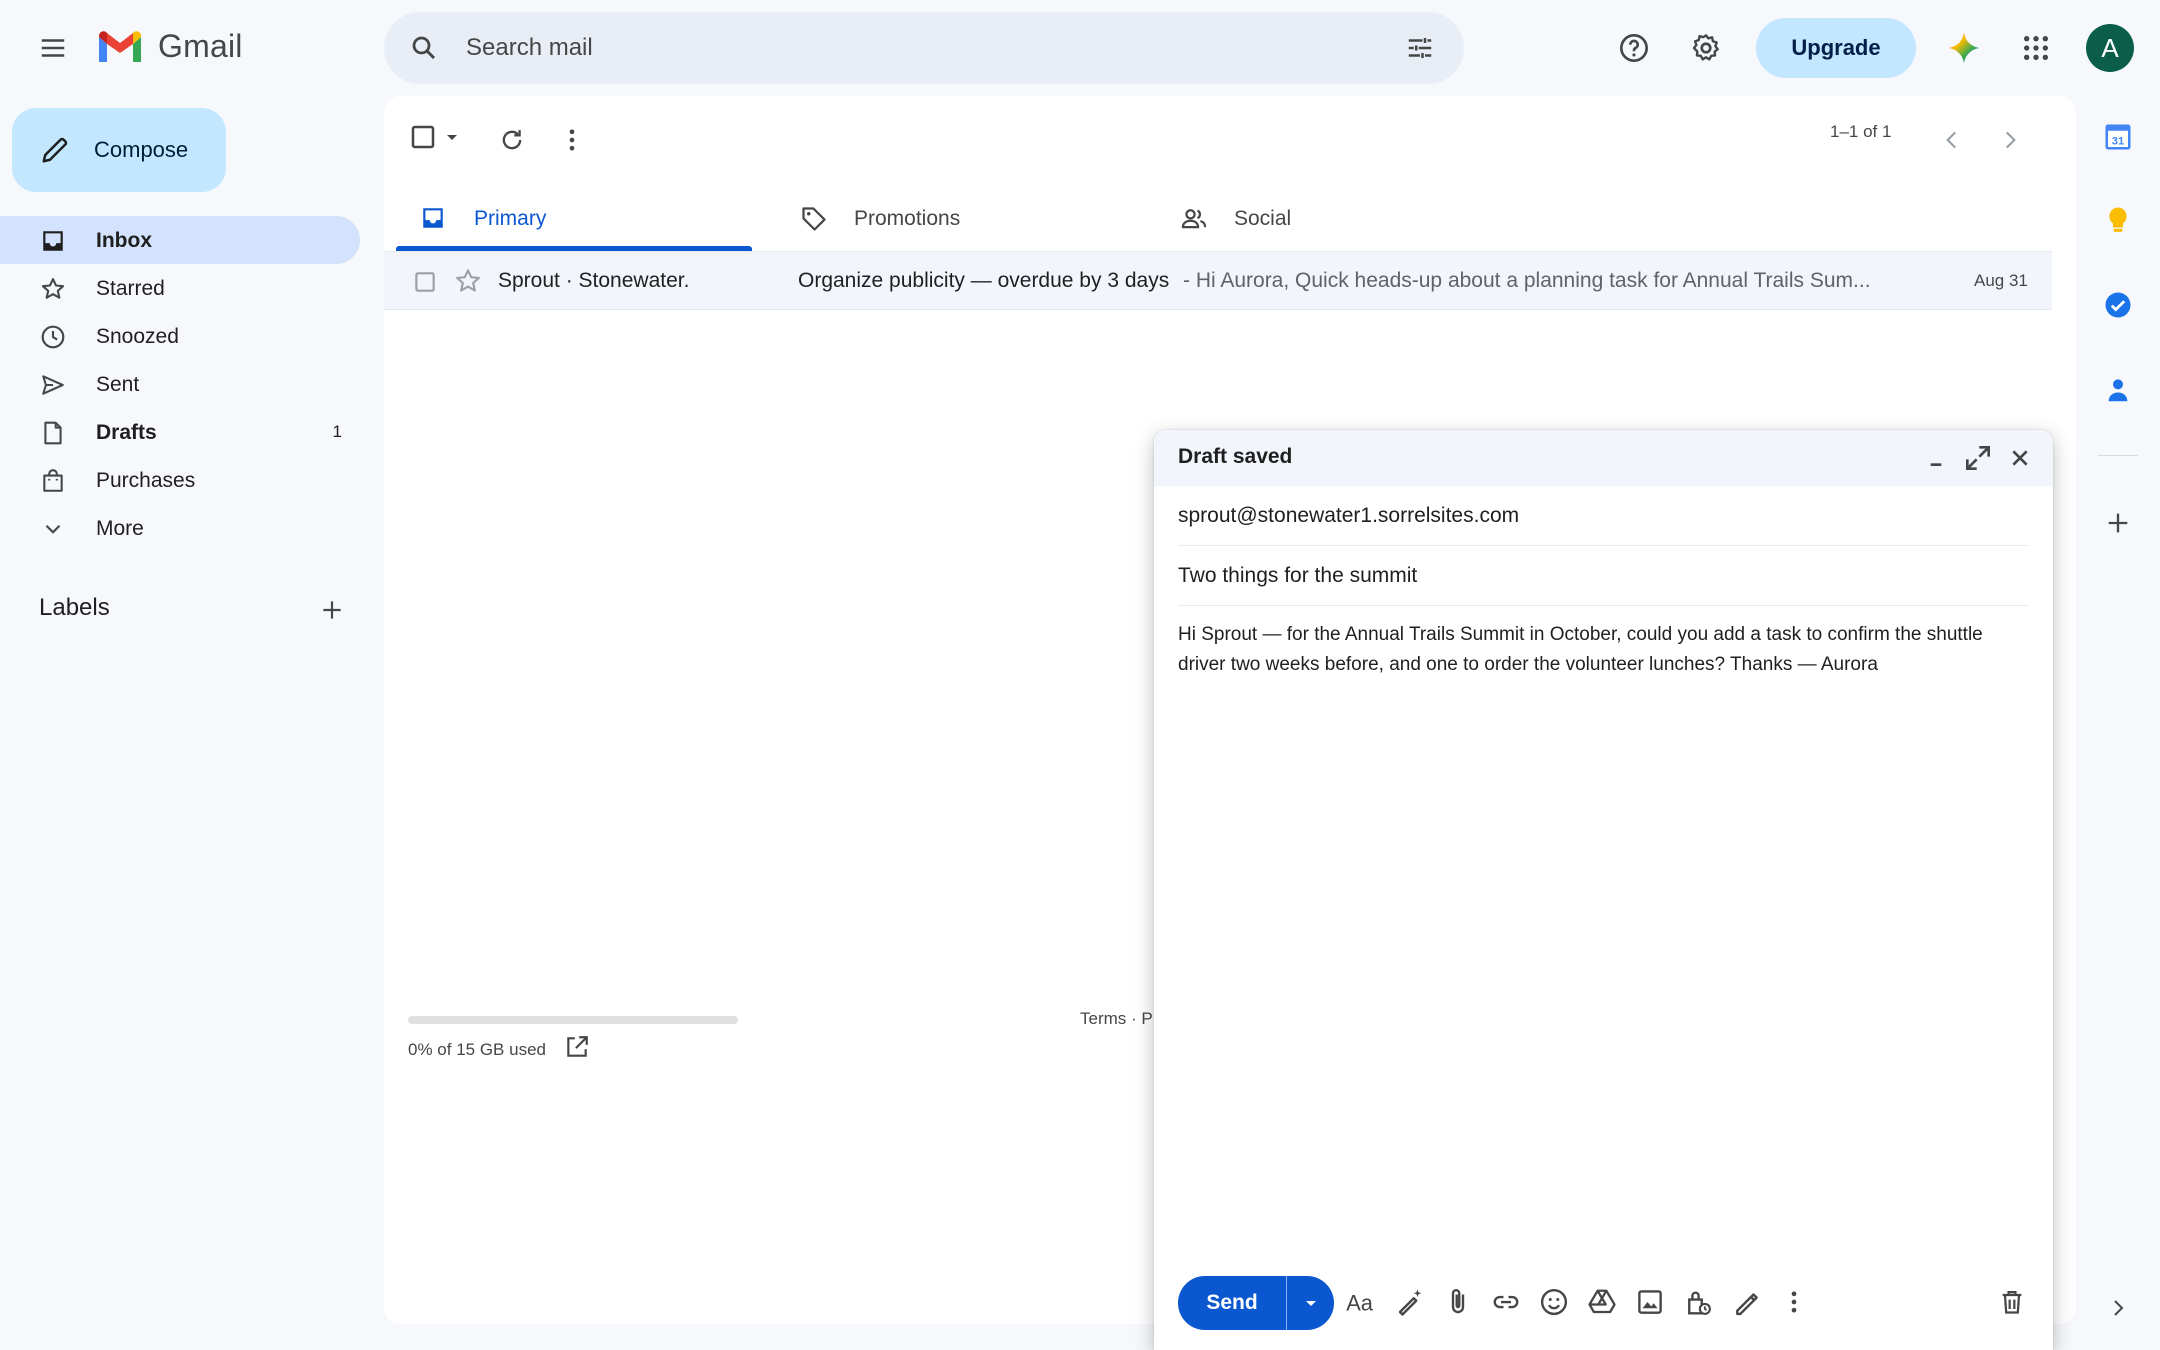  Describe the element at coordinates (1603, 458) in the screenshot. I see `compose-header: Draft saved` at that location.